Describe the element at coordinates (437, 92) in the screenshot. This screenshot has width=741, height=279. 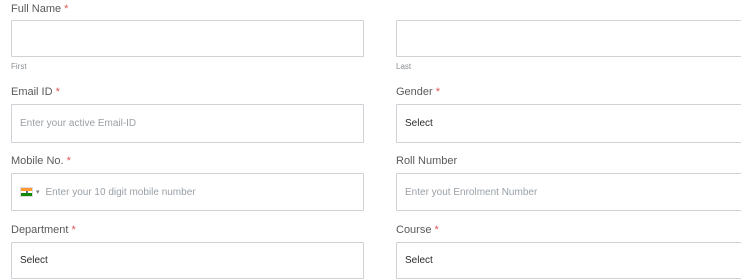
I see `gender-required-mark: *` at that location.